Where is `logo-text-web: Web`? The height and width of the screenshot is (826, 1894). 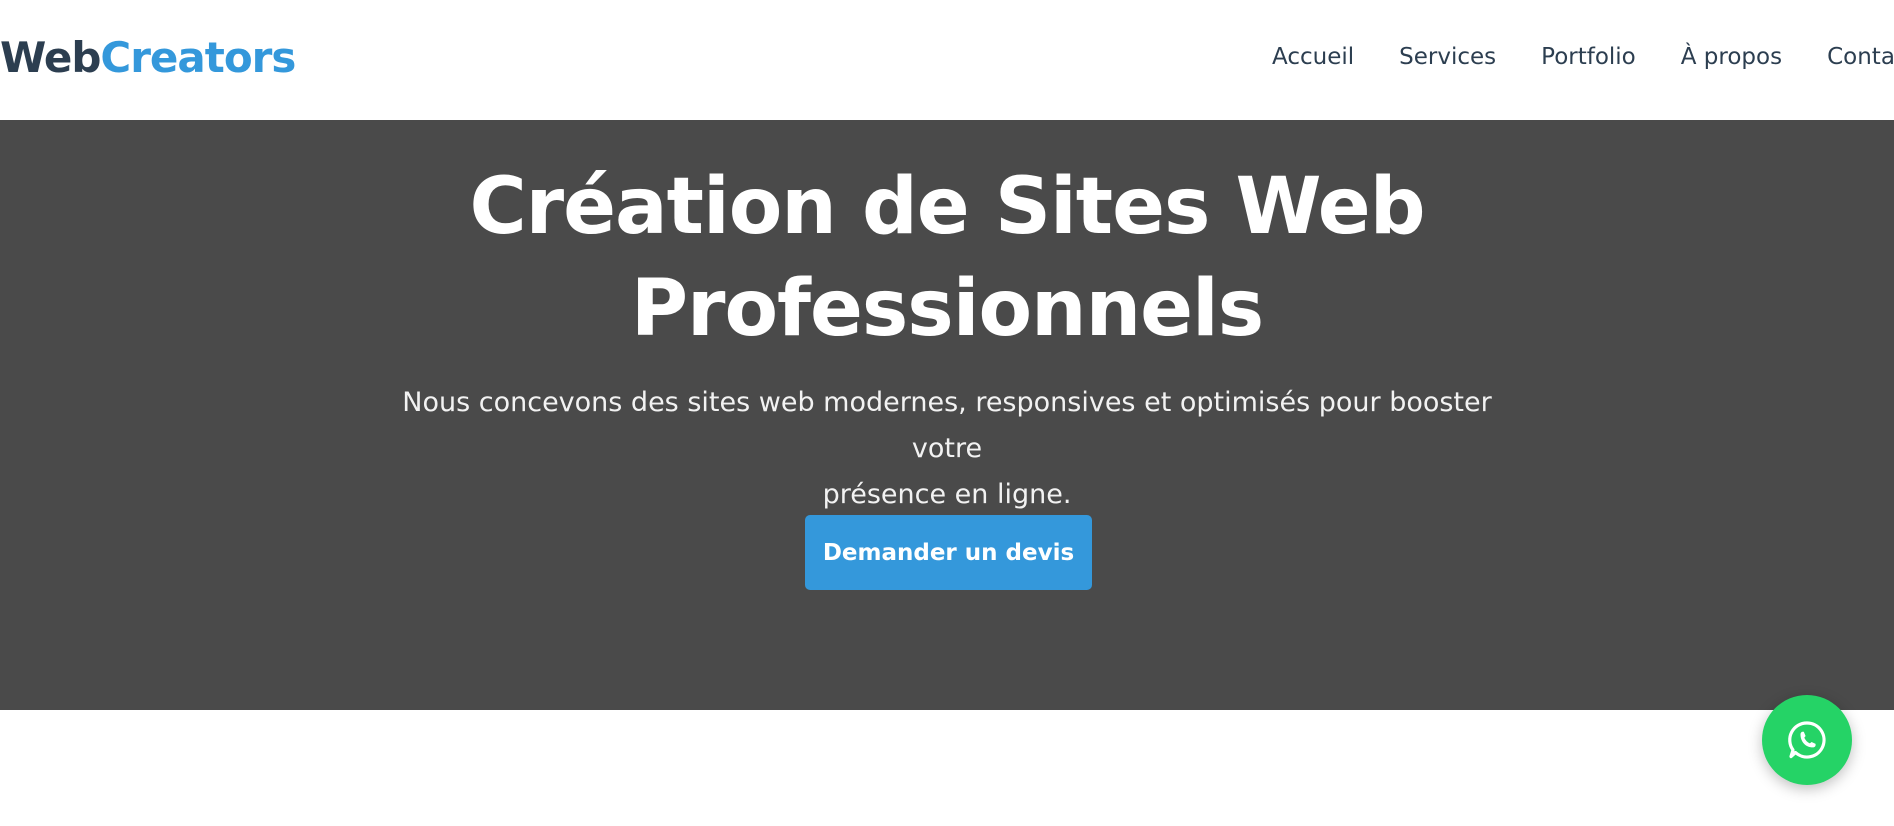 logo-text-web: Web is located at coordinates (50, 57).